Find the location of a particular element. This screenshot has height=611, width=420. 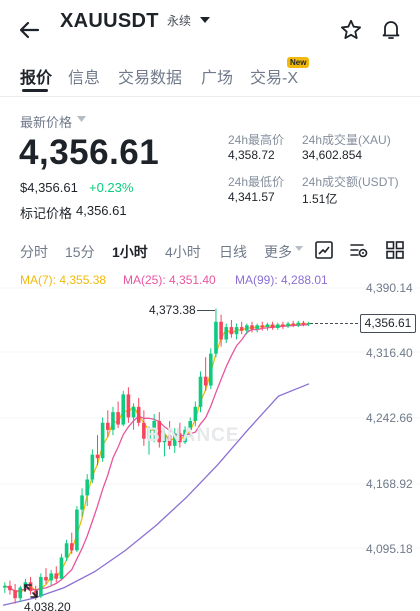

mark-price-value: 4,356.61 is located at coordinates (101, 210).